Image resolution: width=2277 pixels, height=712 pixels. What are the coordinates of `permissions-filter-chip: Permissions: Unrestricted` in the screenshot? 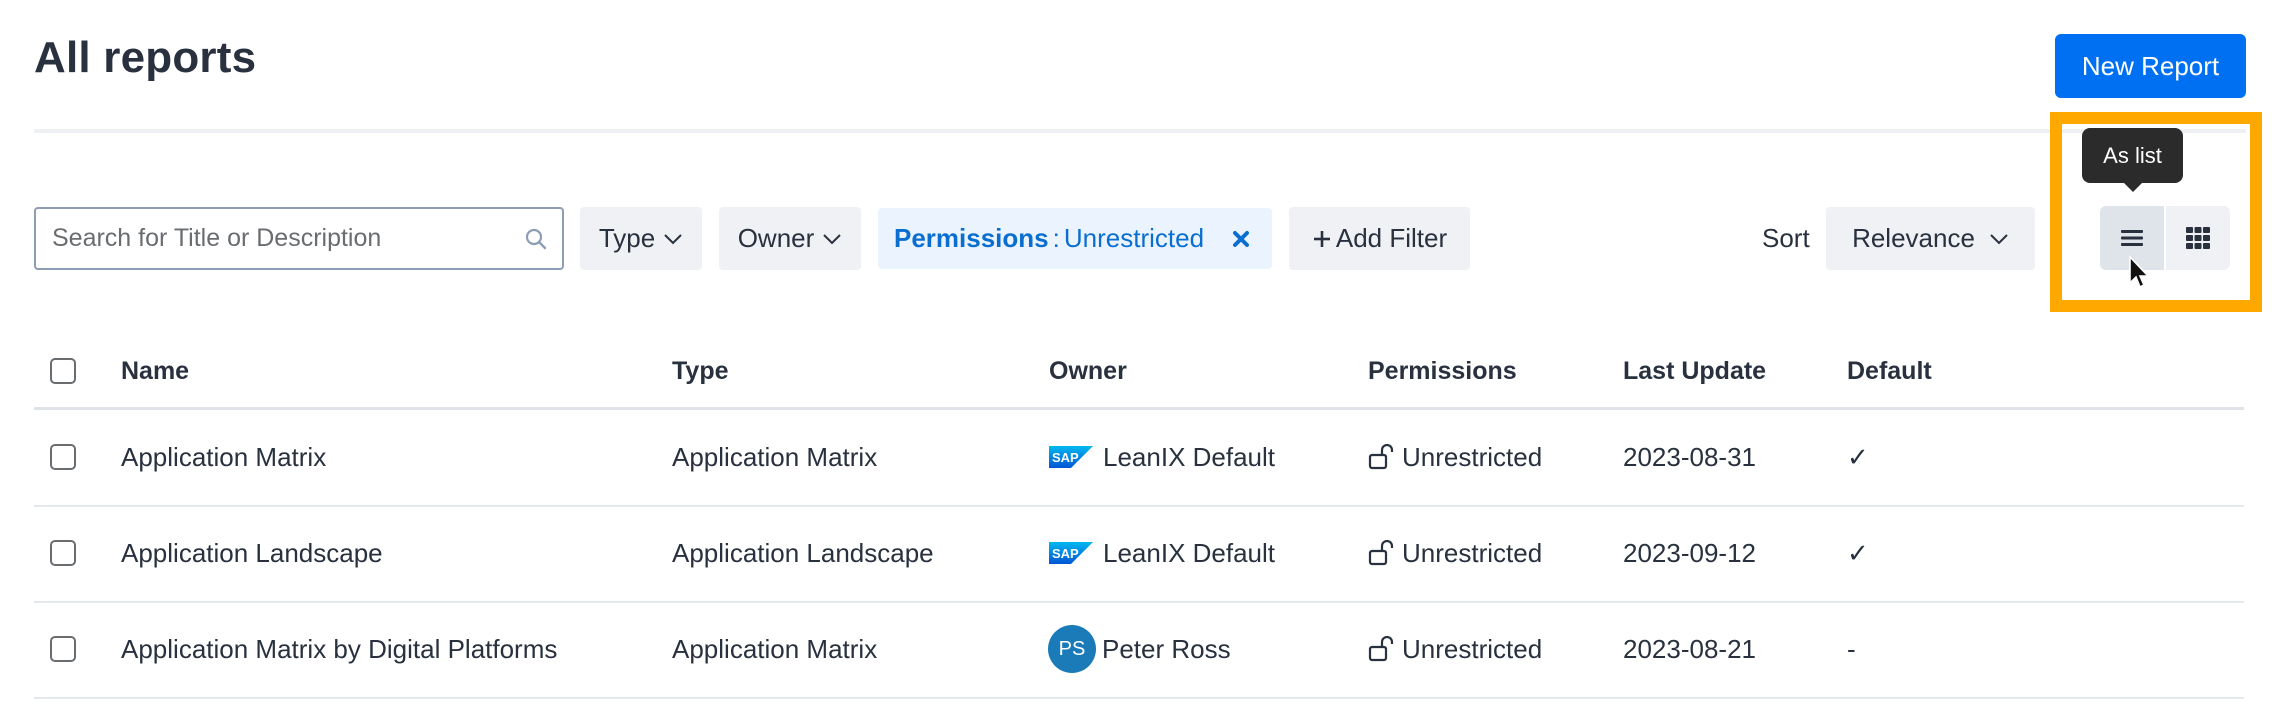 It's located at (1075, 238).